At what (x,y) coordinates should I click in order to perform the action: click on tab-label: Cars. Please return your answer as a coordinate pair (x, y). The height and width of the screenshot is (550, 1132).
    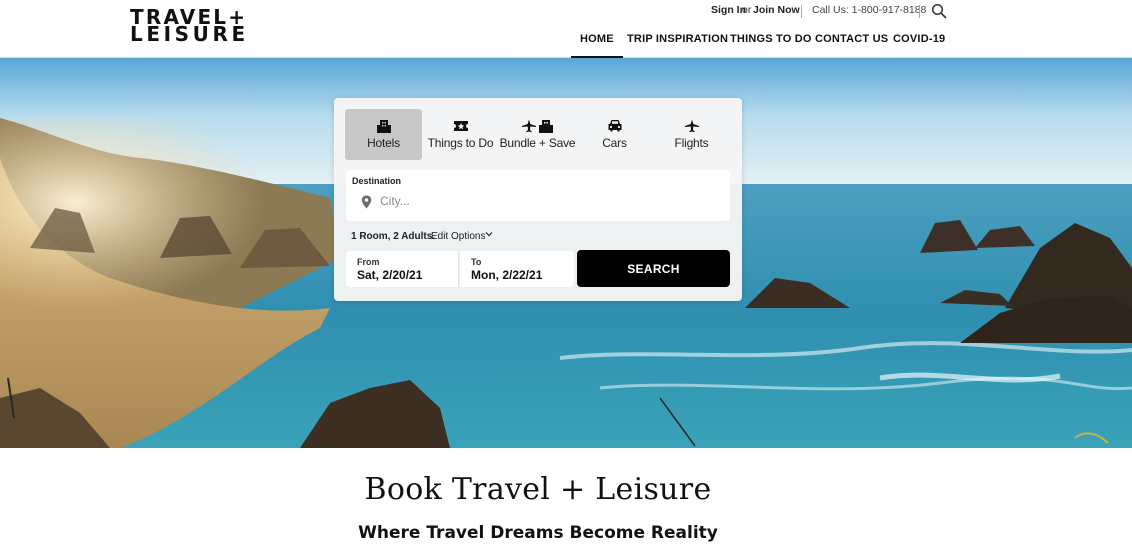
    Looking at the image, I should click on (614, 143).